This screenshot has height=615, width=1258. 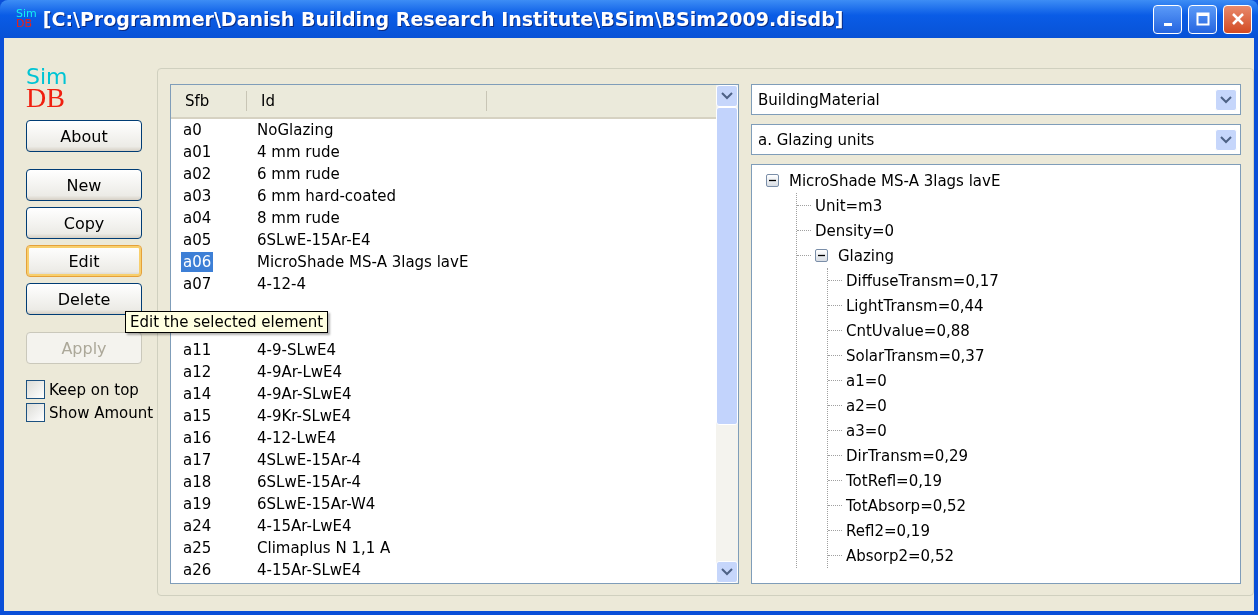 What do you see at coordinates (866, 380) in the screenshot?
I see `tree-node: a1=0` at bounding box center [866, 380].